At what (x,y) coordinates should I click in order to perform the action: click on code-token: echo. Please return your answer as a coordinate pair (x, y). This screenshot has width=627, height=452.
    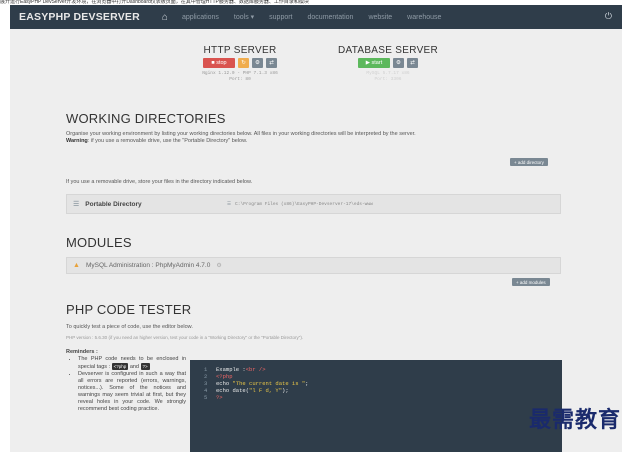
    Looking at the image, I should click on (224, 383).